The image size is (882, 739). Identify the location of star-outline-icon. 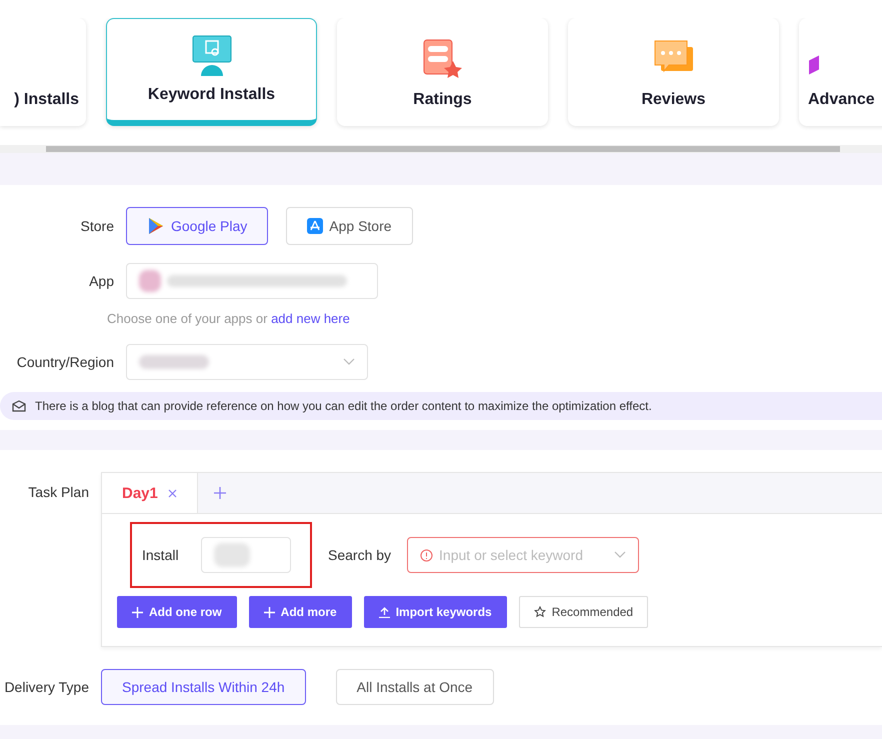
(540, 612).